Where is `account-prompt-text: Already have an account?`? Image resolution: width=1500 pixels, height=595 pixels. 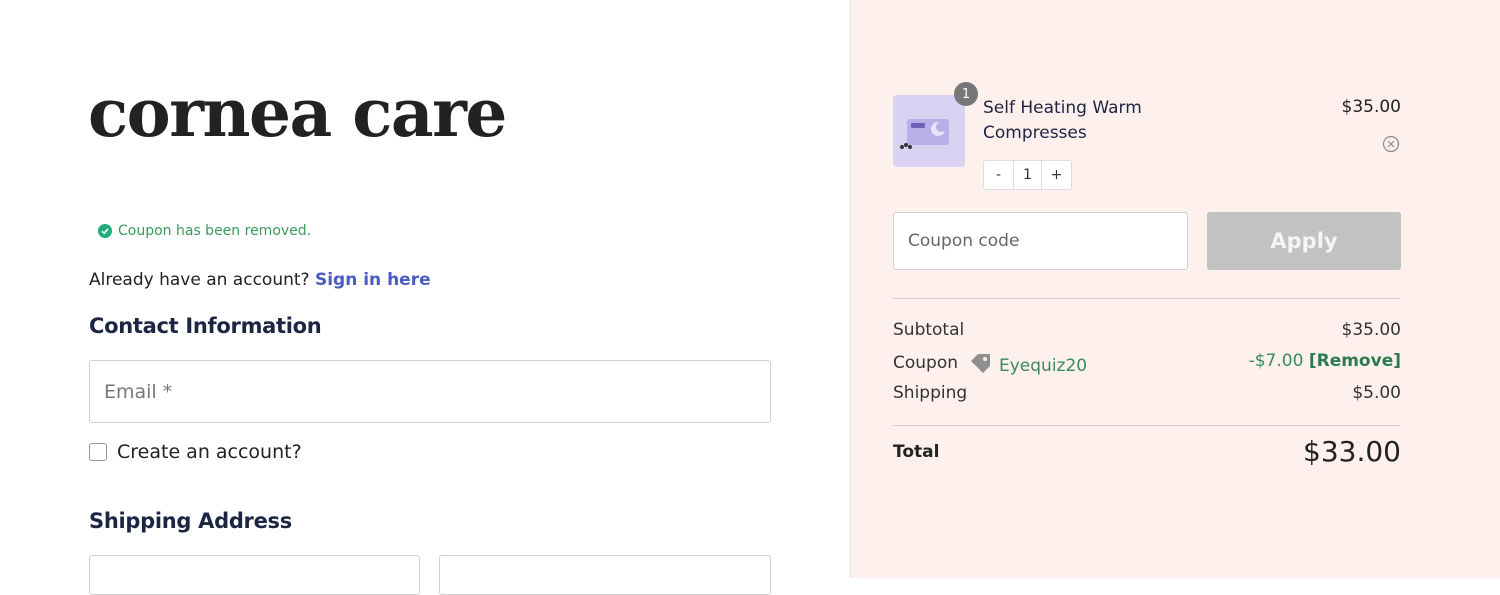
account-prompt-text: Already have an account? is located at coordinates (199, 280).